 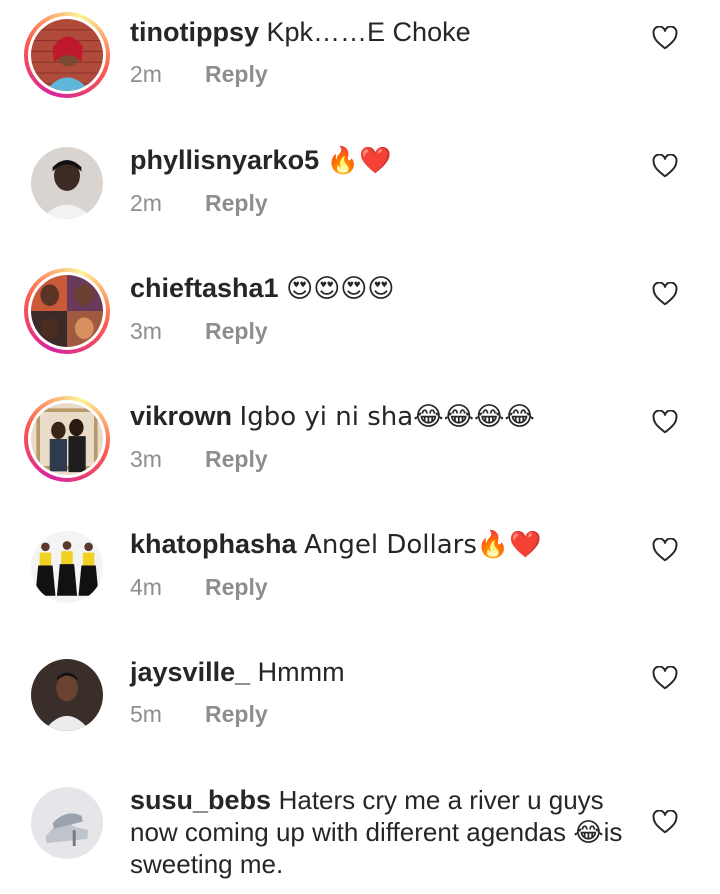 What do you see at coordinates (359, 161) in the screenshot?
I see `comment-text: 🔥❤️` at bounding box center [359, 161].